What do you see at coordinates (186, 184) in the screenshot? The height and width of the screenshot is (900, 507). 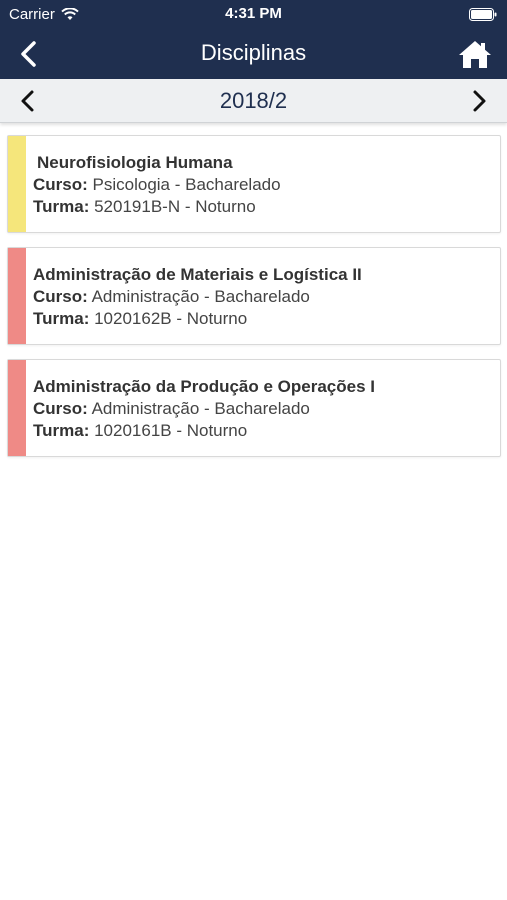 I see `curso-value: Psicologia - Bacharelado` at bounding box center [186, 184].